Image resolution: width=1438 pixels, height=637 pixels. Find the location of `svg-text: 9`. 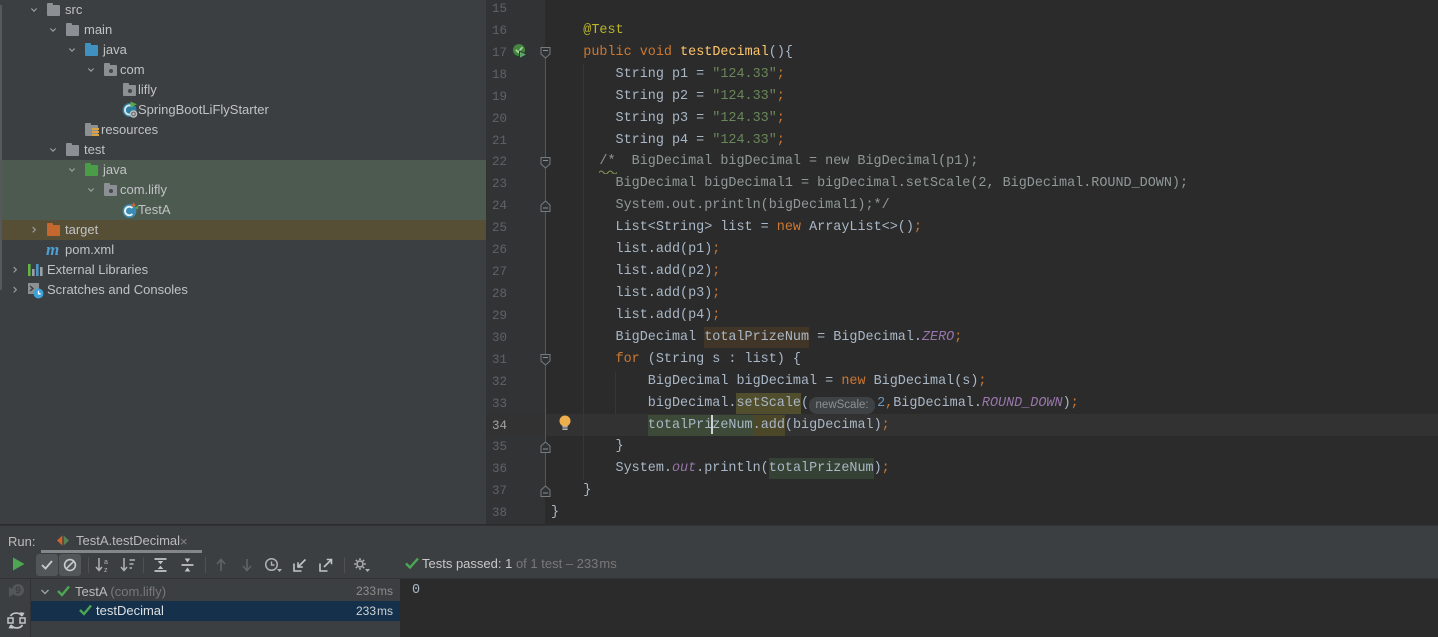

svg-text: 9 is located at coordinates (18, 591).